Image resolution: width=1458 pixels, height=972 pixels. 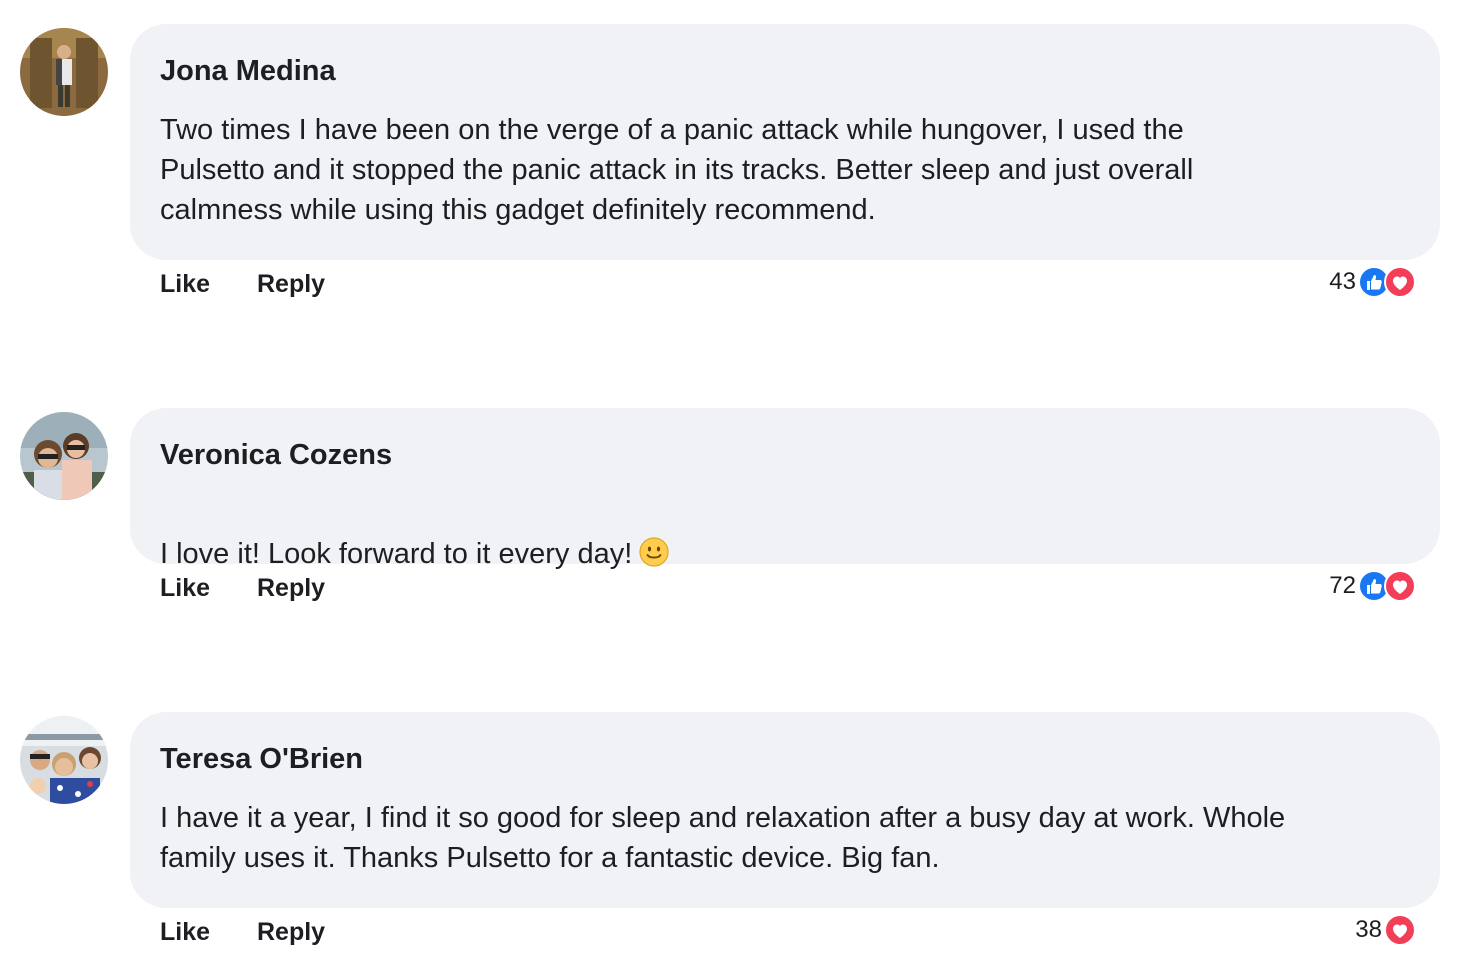 What do you see at coordinates (785, 455) in the screenshot?
I see `comment-author: Veronica Cozens` at bounding box center [785, 455].